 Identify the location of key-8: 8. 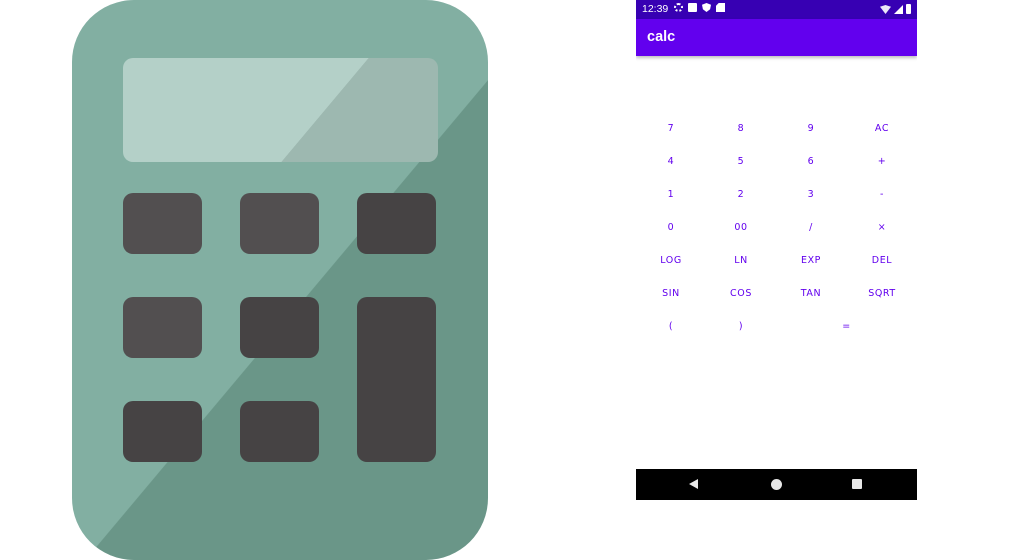
(741, 128).